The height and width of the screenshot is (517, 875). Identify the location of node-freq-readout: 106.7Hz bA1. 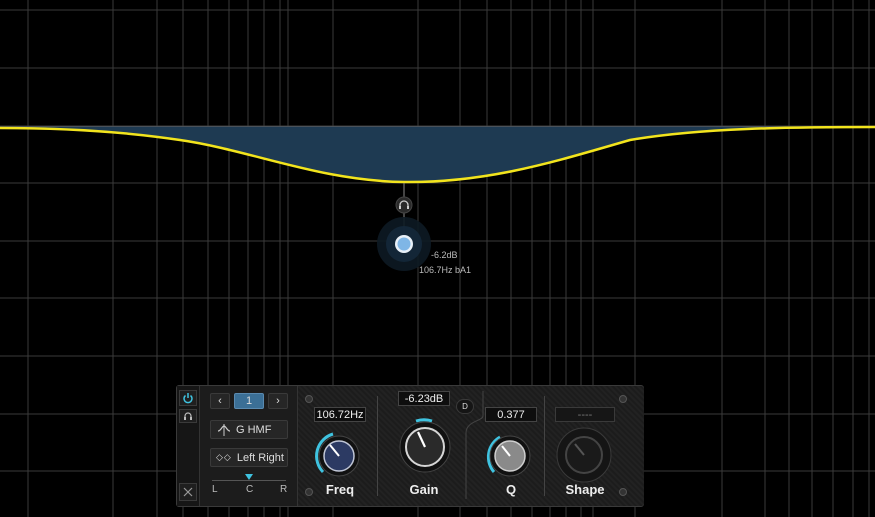
(445, 270).